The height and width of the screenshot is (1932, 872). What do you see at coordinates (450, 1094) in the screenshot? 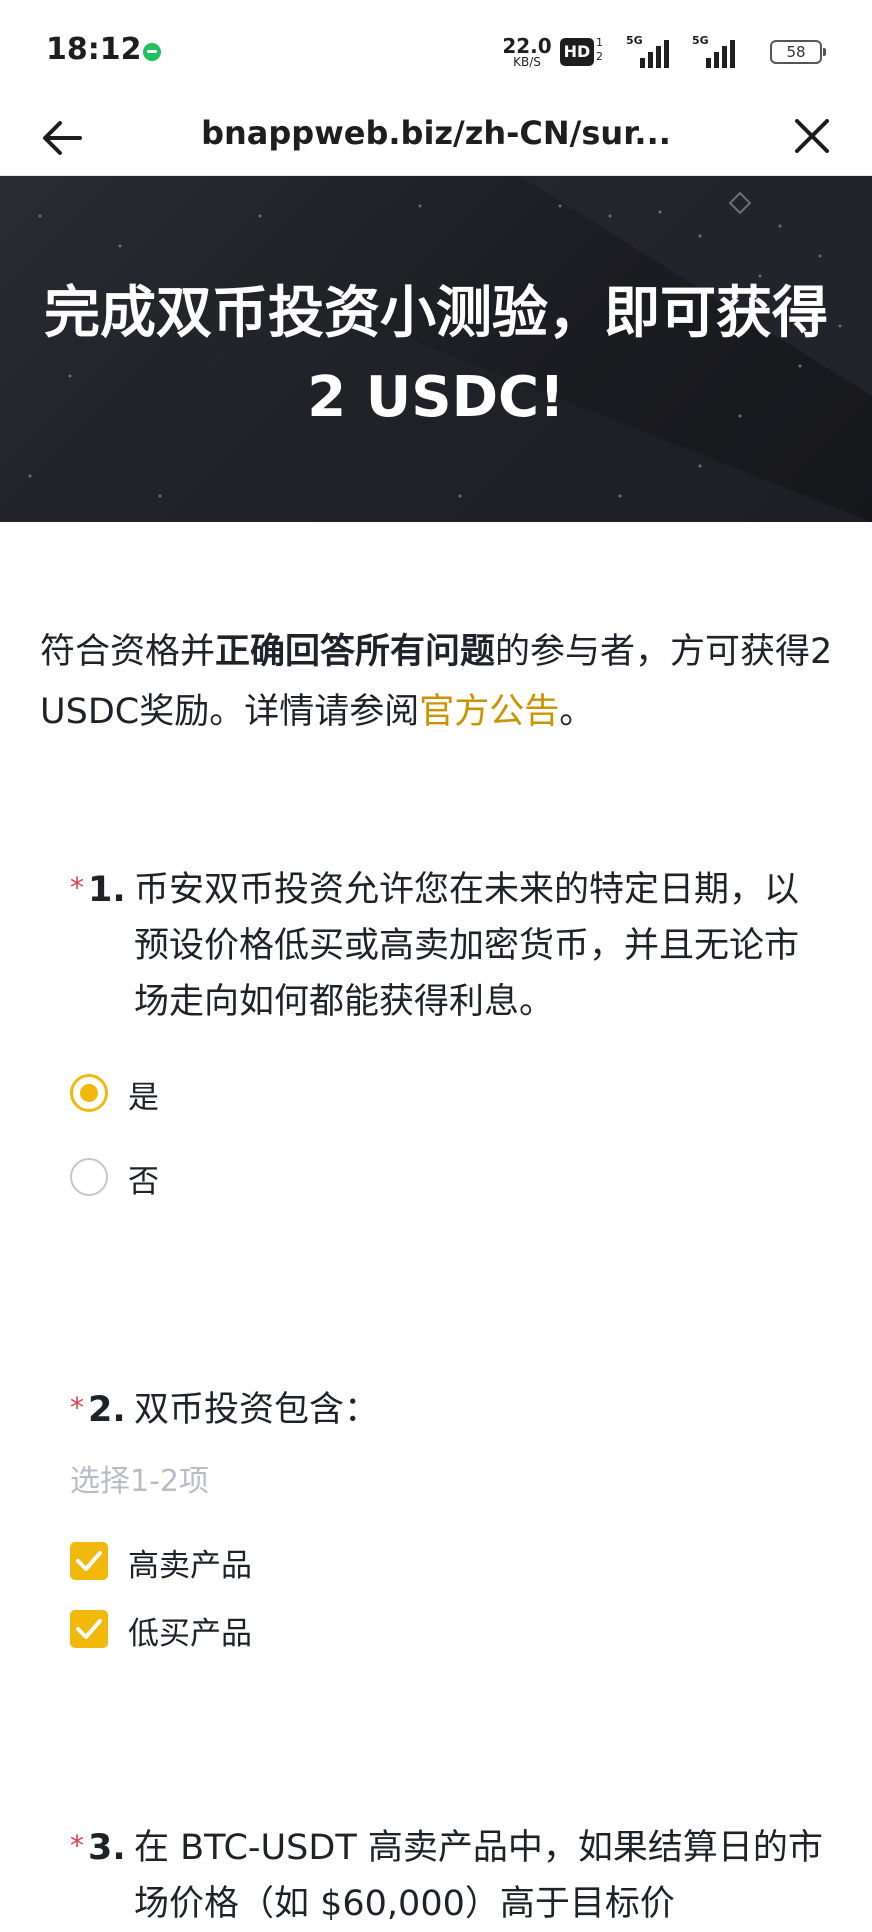
I see `option-yes: 是` at bounding box center [450, 1094].